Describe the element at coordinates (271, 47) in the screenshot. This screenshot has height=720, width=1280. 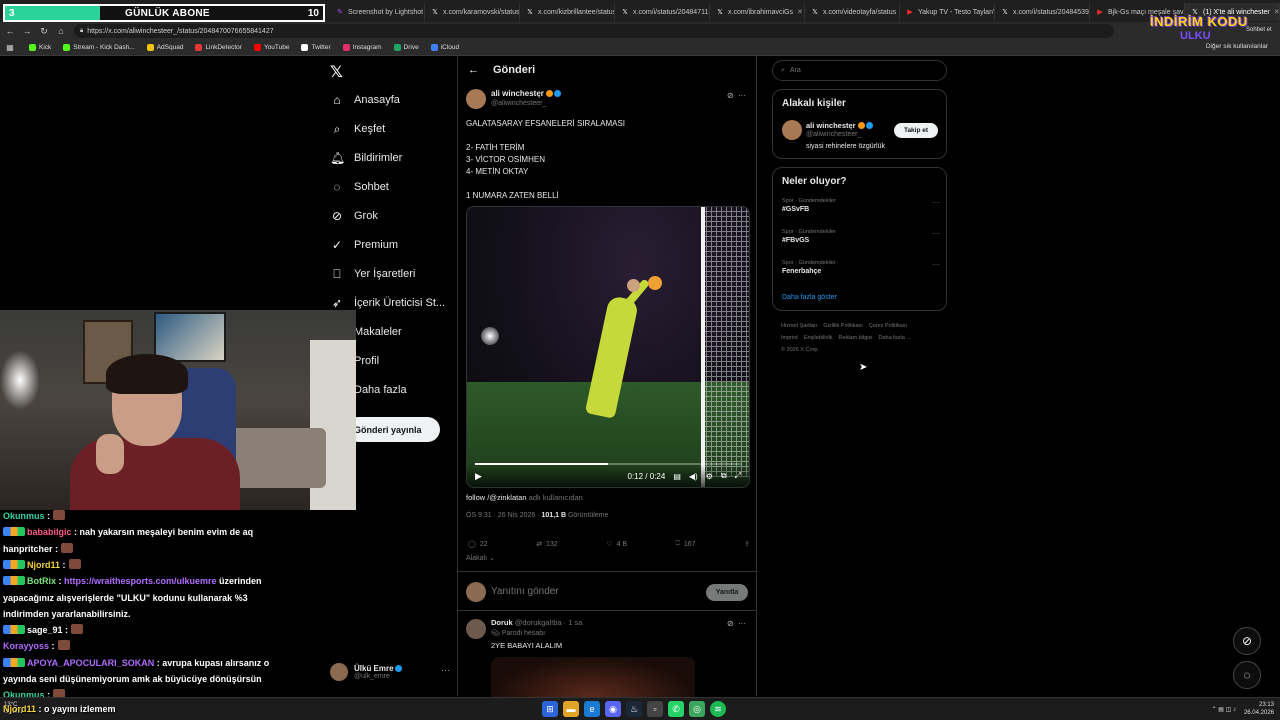
I see `bookmark-item: YouTube` at that location.